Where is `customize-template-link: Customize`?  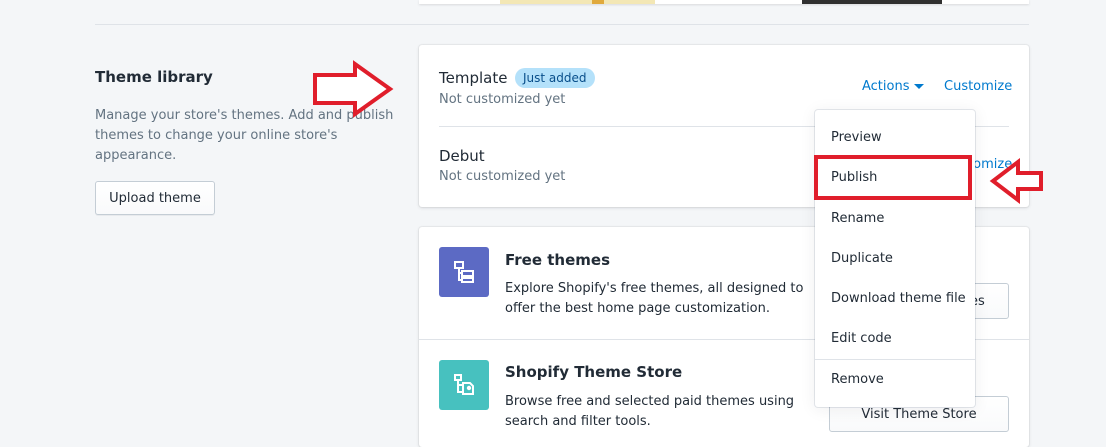 customize-template-link: Customize is located at coordinates (978, 86).